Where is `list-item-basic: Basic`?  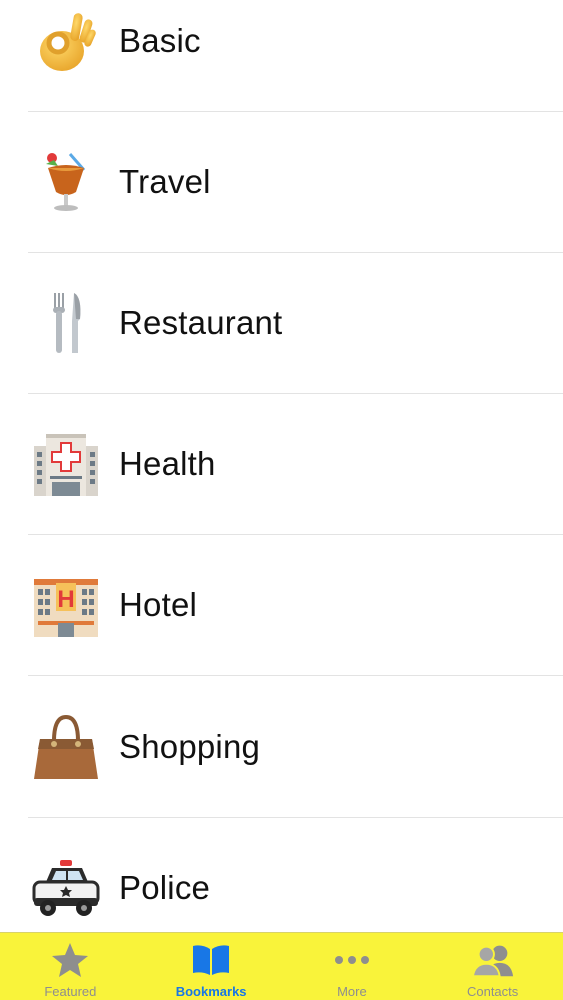
list-item-basic: Basic is located at coordinates (281, 56).